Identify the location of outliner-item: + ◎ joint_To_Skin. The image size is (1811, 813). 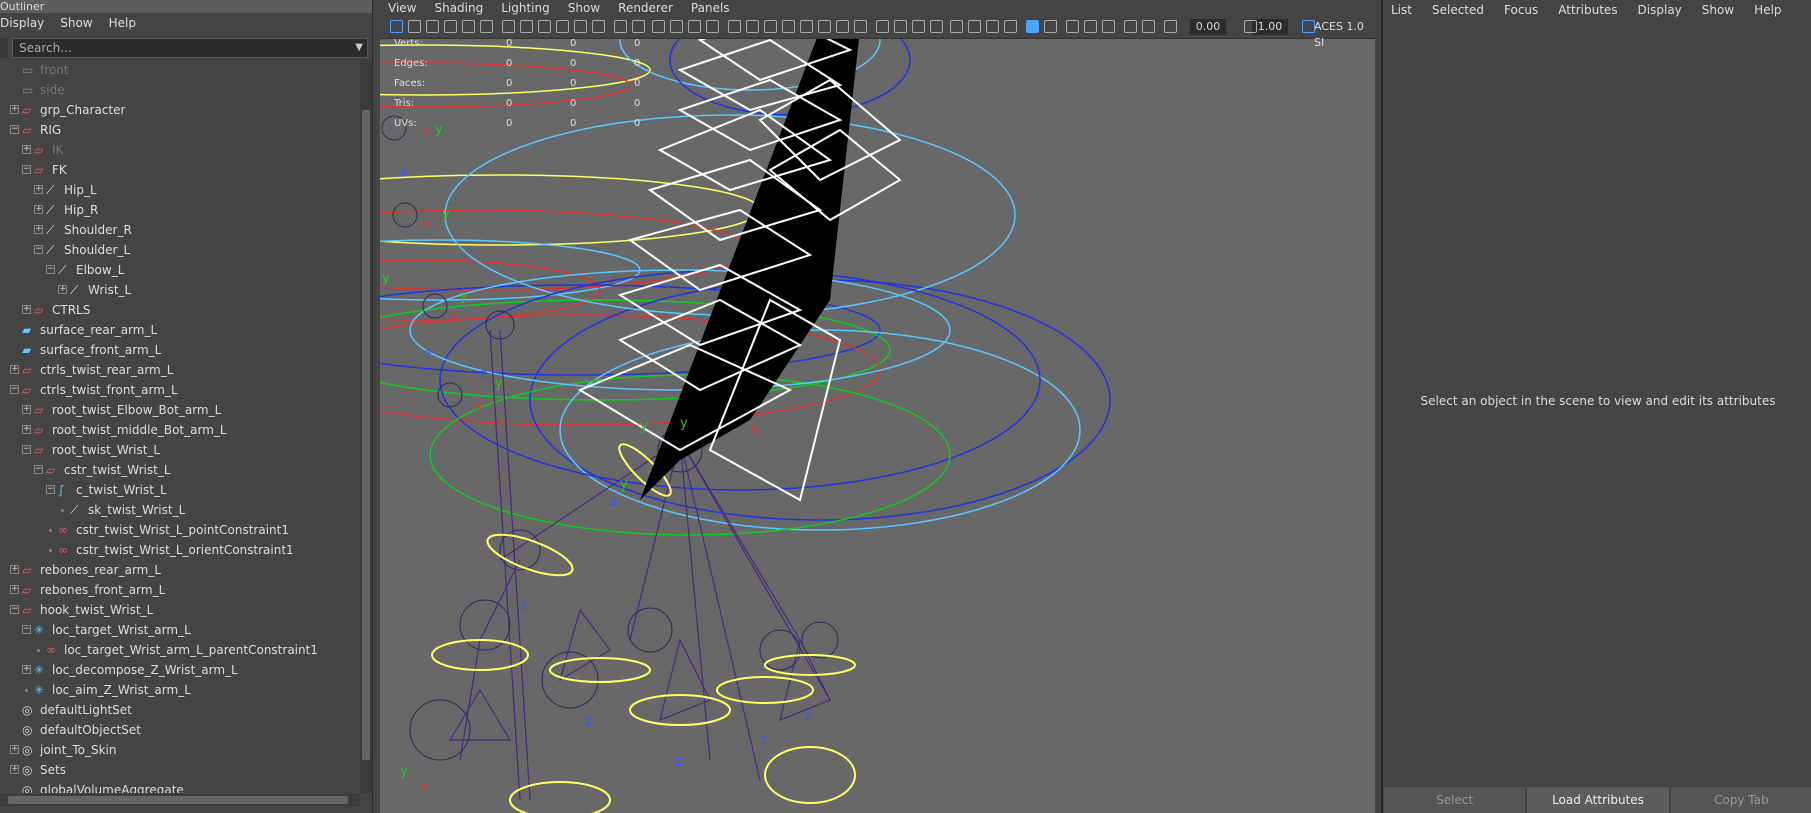
(180, 750).